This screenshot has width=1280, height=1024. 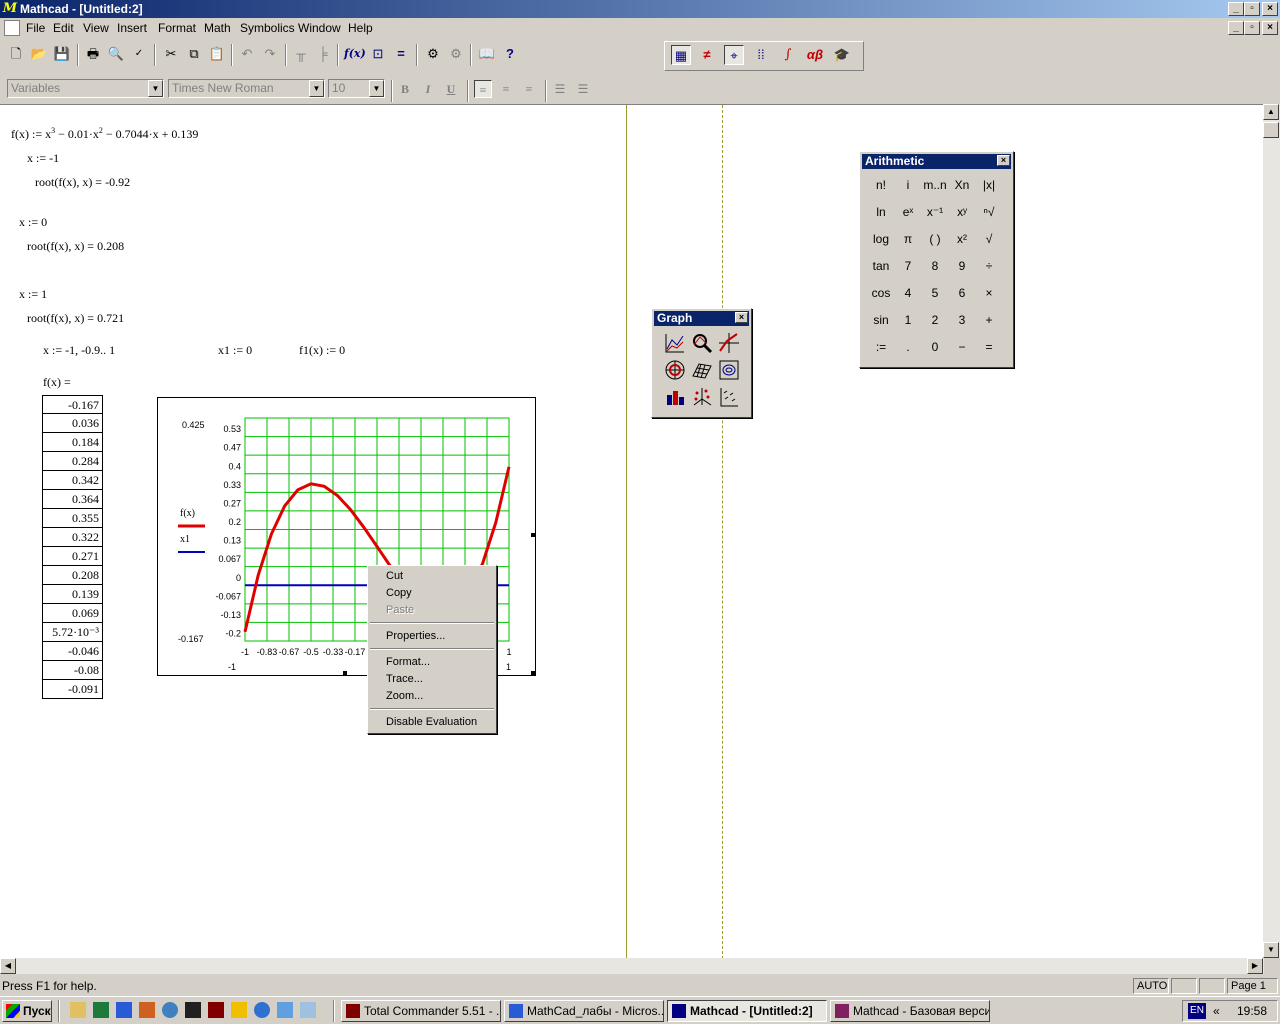 I want to click on arith-button-4-0: cos, so click(x=881, y=293).